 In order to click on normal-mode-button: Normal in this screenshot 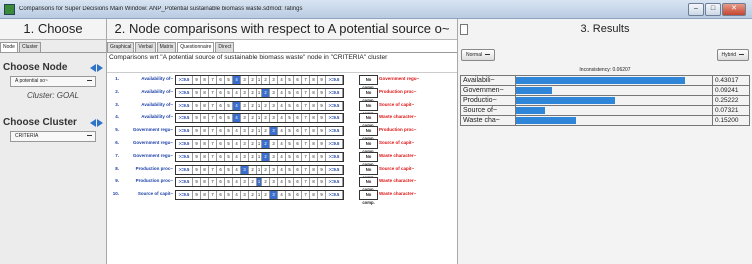, I will do `click(478, 55)`.